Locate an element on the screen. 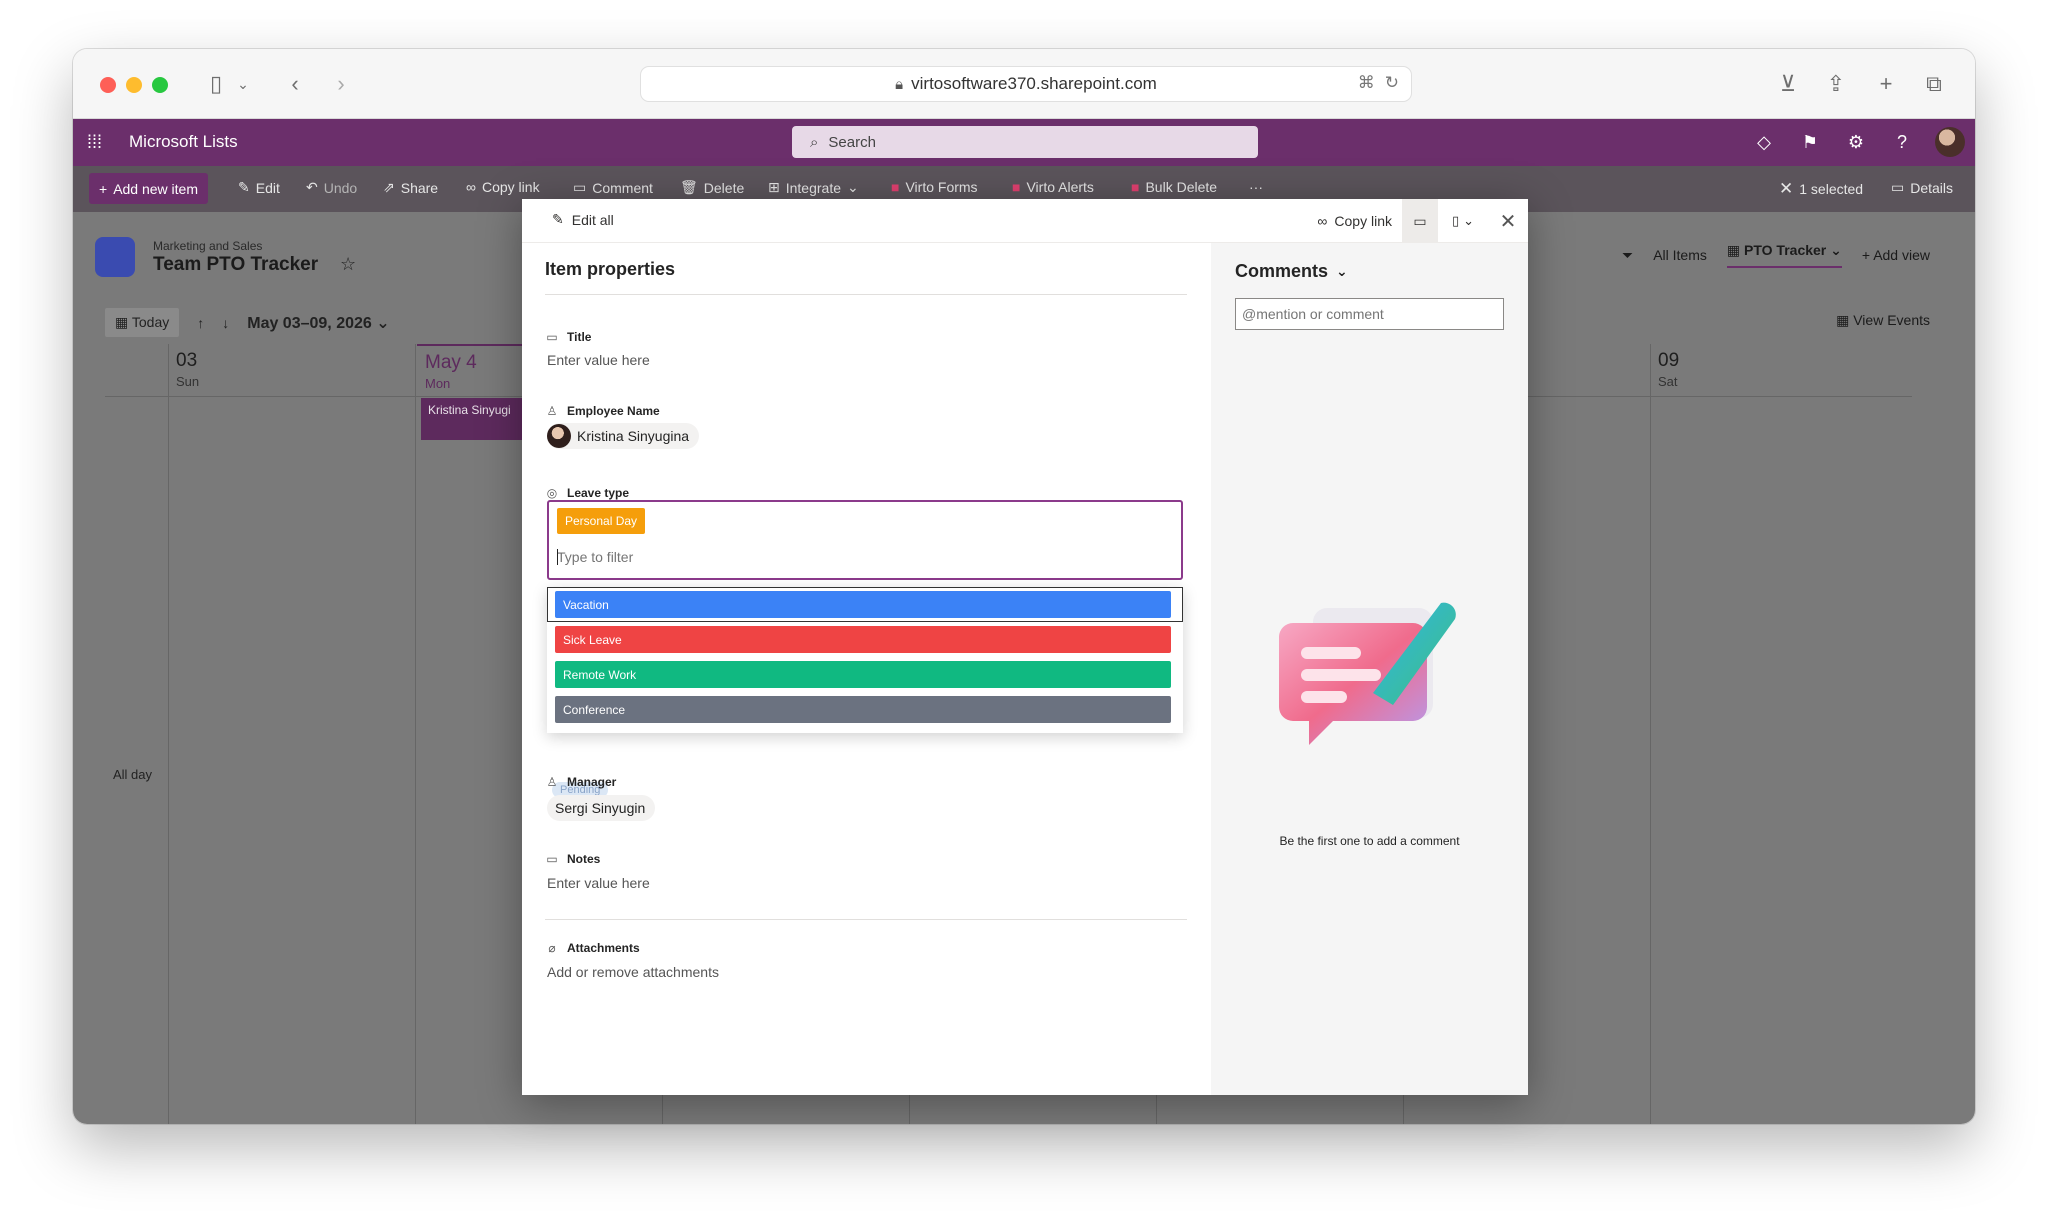 This screenshot has height=1221, width=2048. copilot-icon: ◇ is located at coordinates (1764, 142).